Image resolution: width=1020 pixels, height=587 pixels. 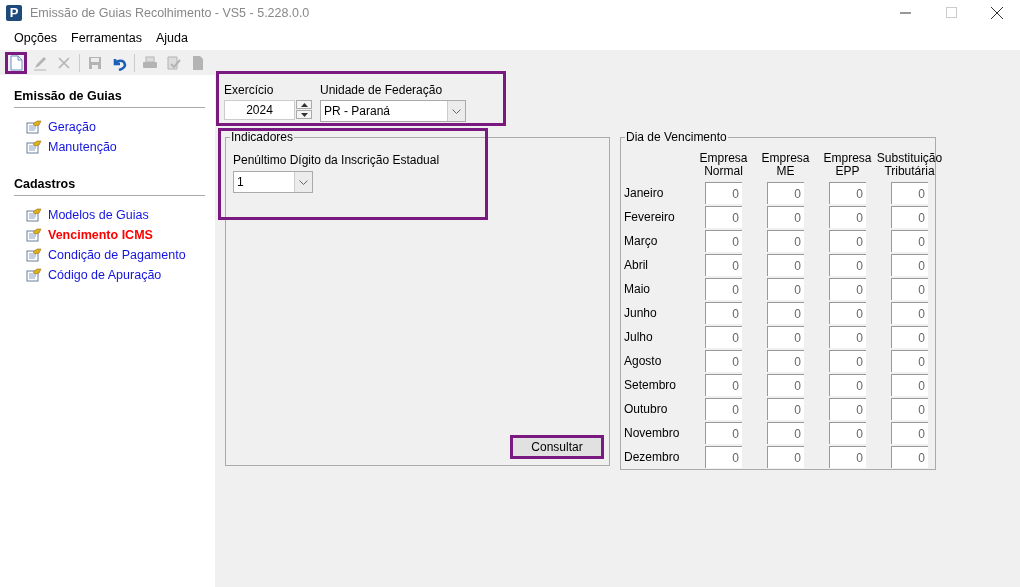 I want to click on spin-up-button, so click(x=304, y=104).